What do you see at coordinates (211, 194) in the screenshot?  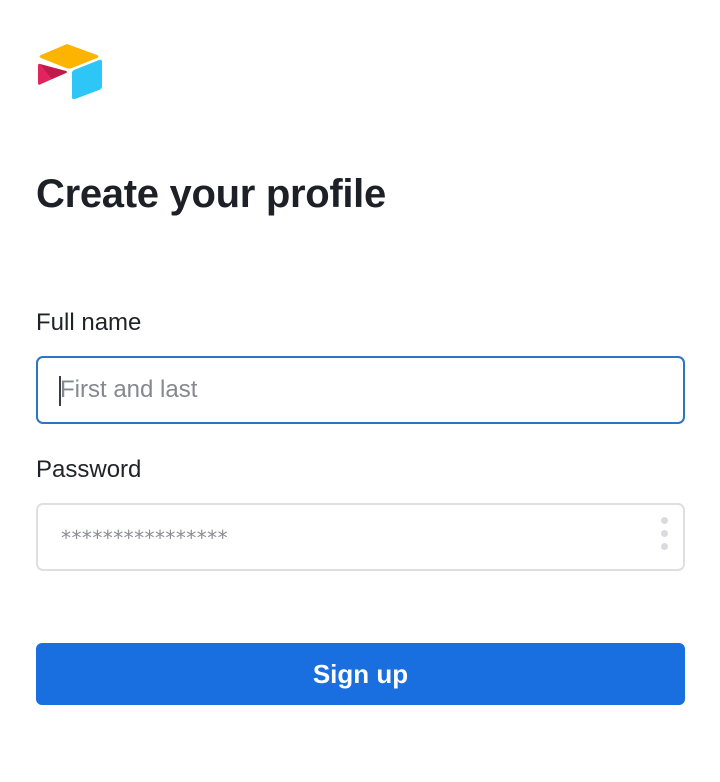 I see `page-title: Create your profile` at bounding box center [211, 194].